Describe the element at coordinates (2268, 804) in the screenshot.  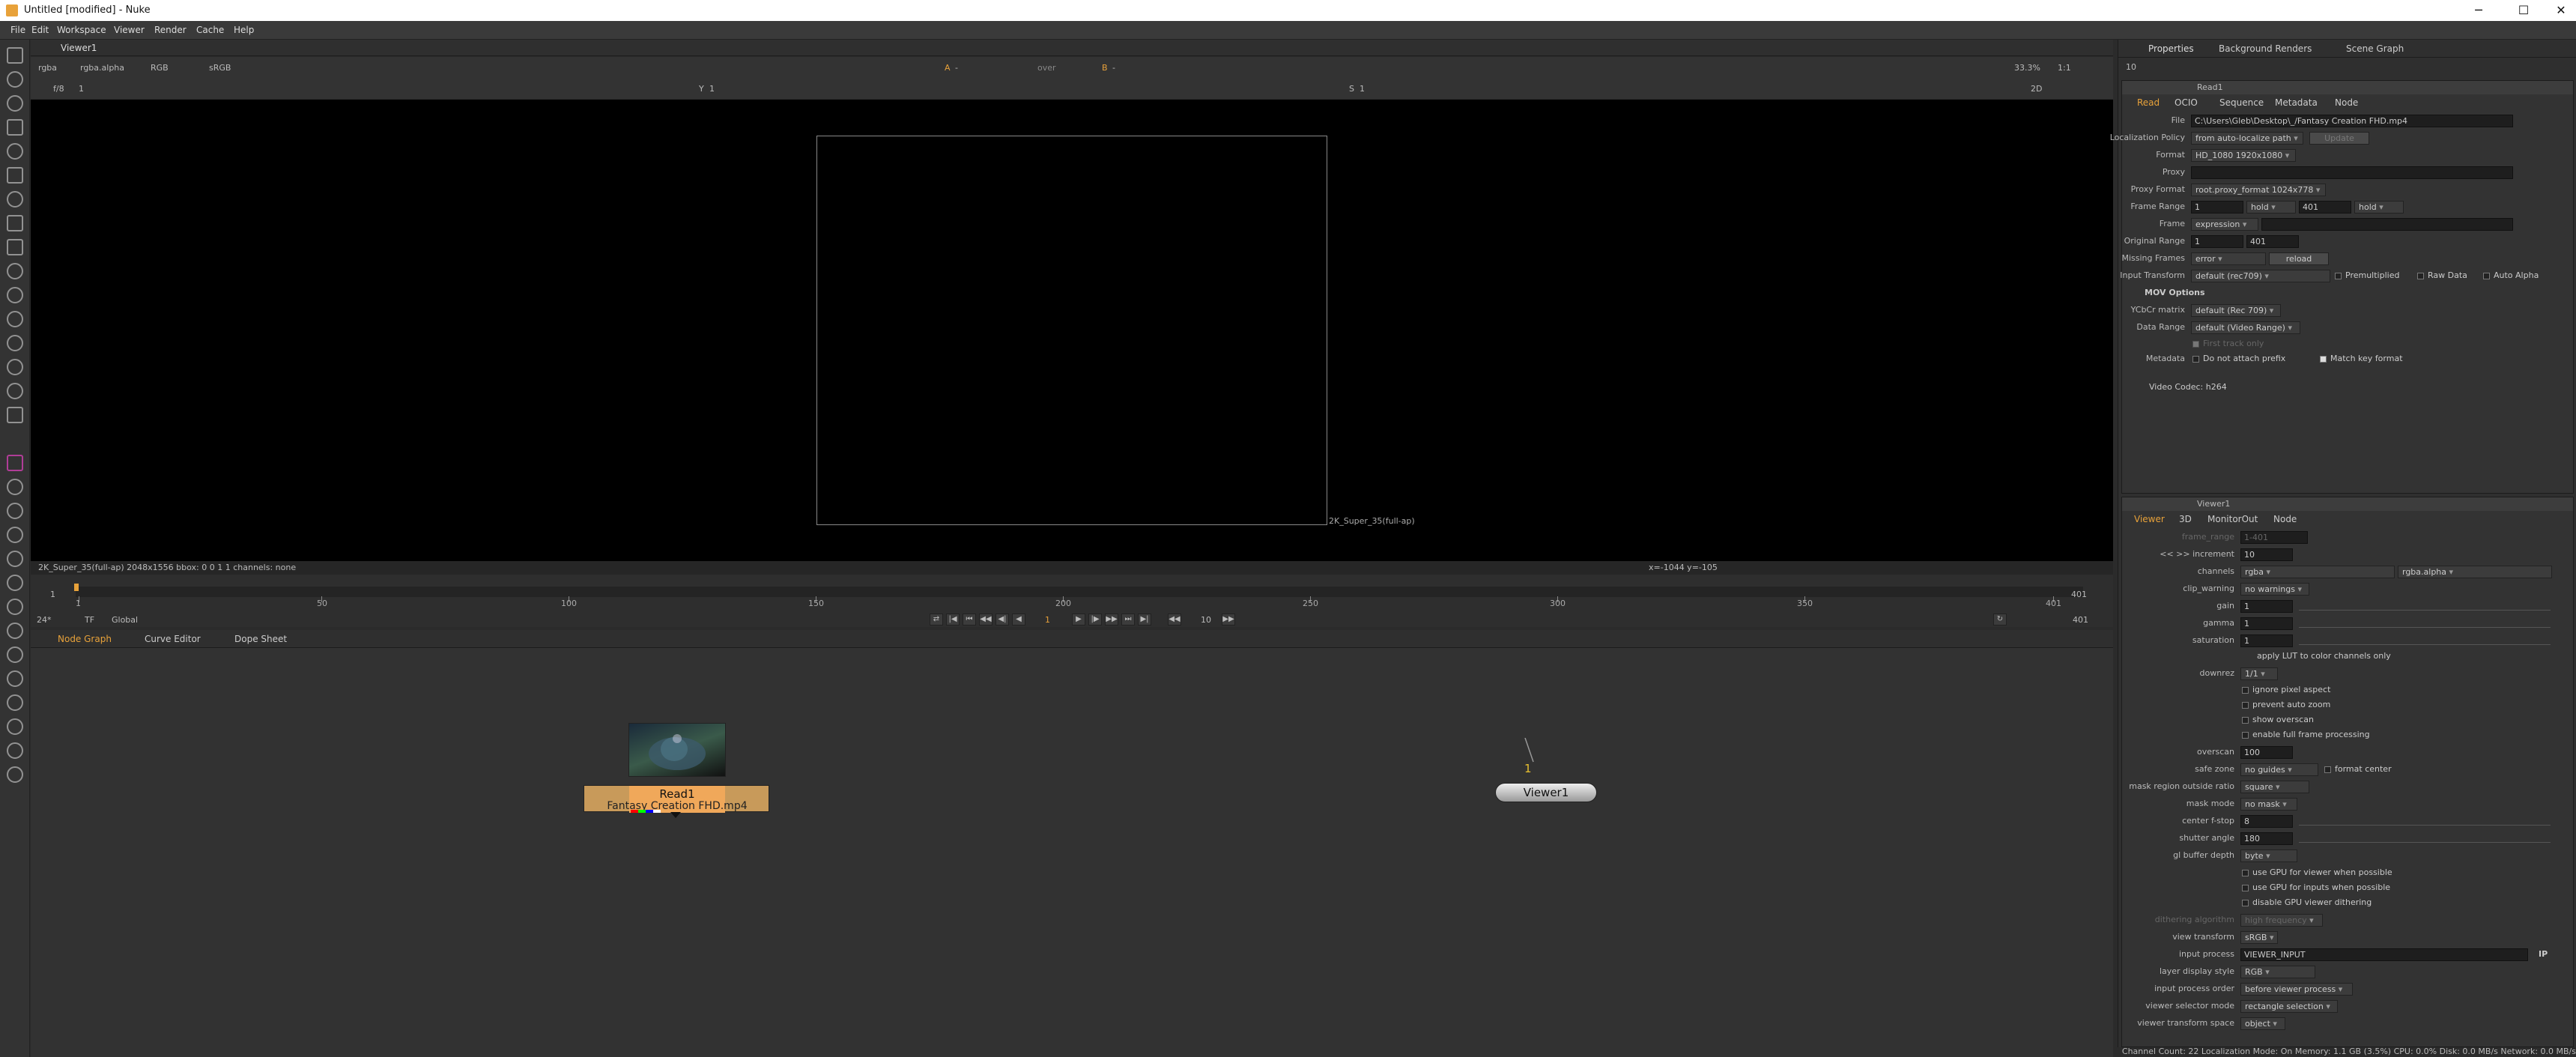
I see `mask-mode-select: no mask` at that location.